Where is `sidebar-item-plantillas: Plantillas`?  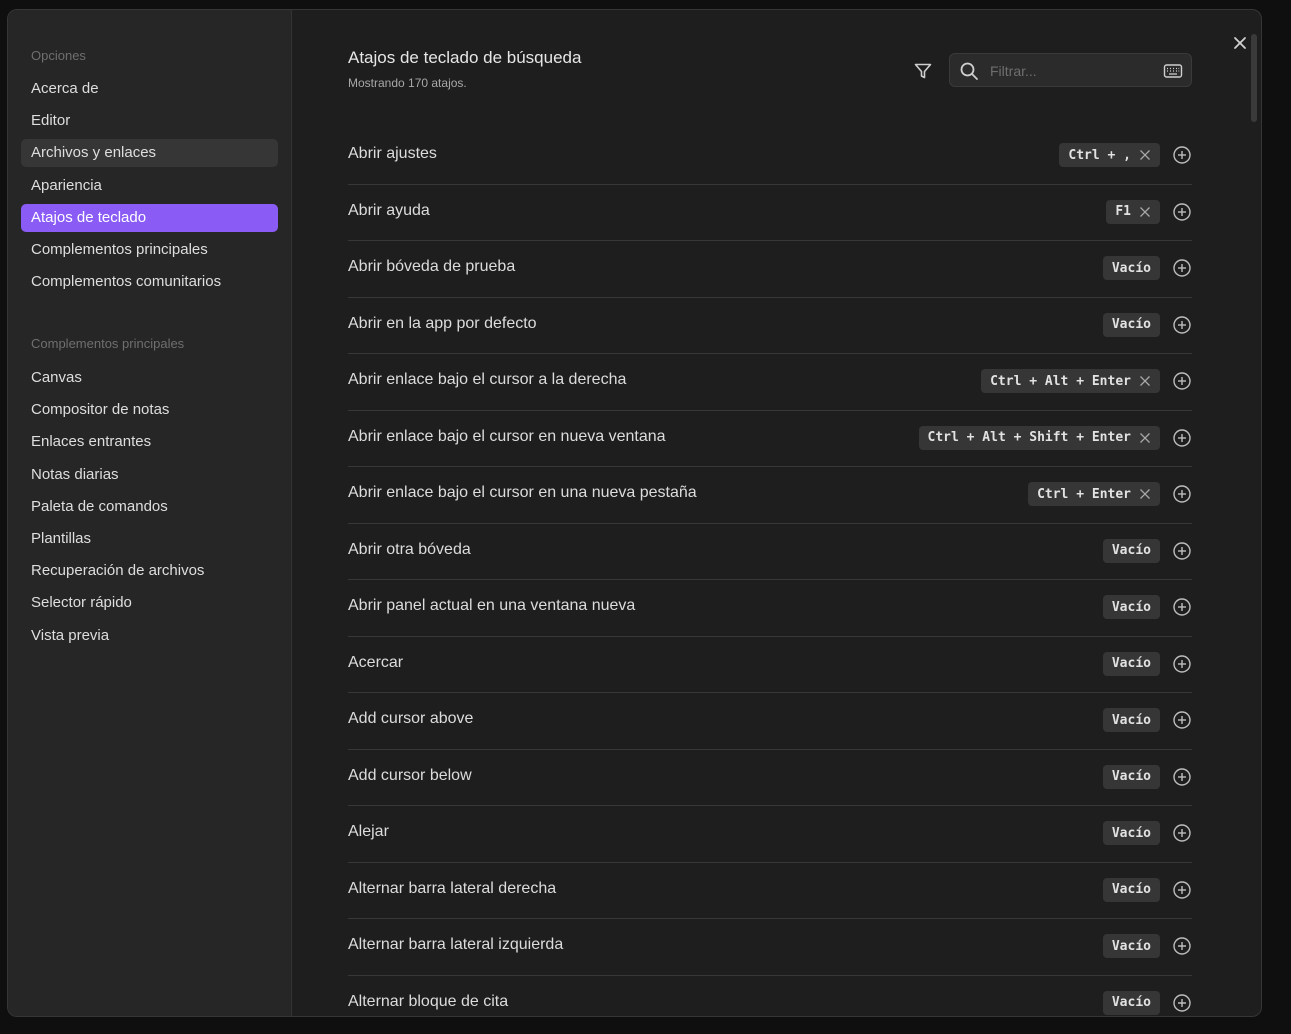
sidebar-item-plantillas: Plantillas is located at coordinates (149, 539).